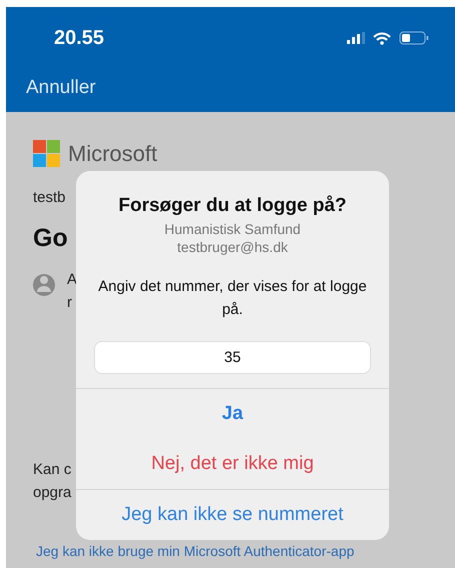 The image size is (455, 568). I want to click on instruction-text: Angiv det nummer, der vises for at logge på., so click(233, 298).